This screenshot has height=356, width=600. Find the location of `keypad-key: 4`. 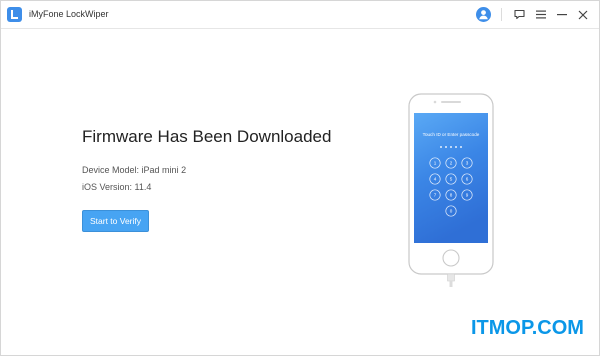

keypad-key: 4 is located at coordinates (435, 179).